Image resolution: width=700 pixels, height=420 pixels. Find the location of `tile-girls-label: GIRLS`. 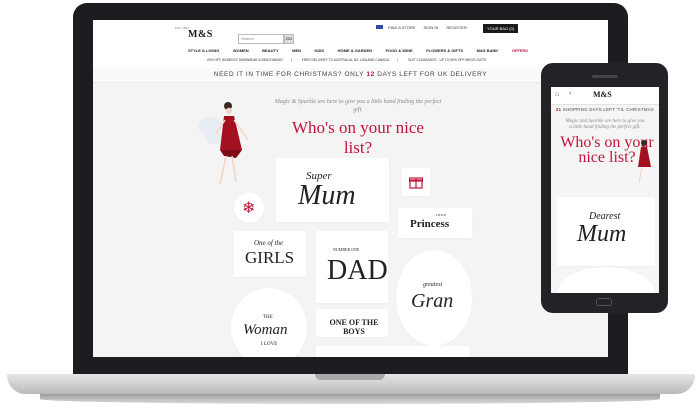

tile-girls-label: GIRLS is located at coordinates (270, 257).